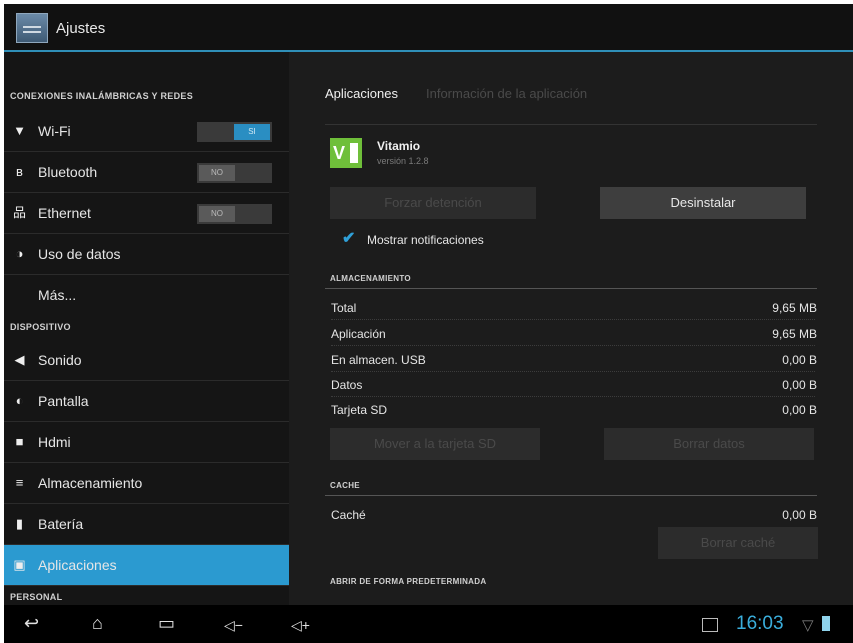  What do you see at coordinates (760, 624) in the screenshot?
I see `clock: 16:03` at bounding box center [760, 624].